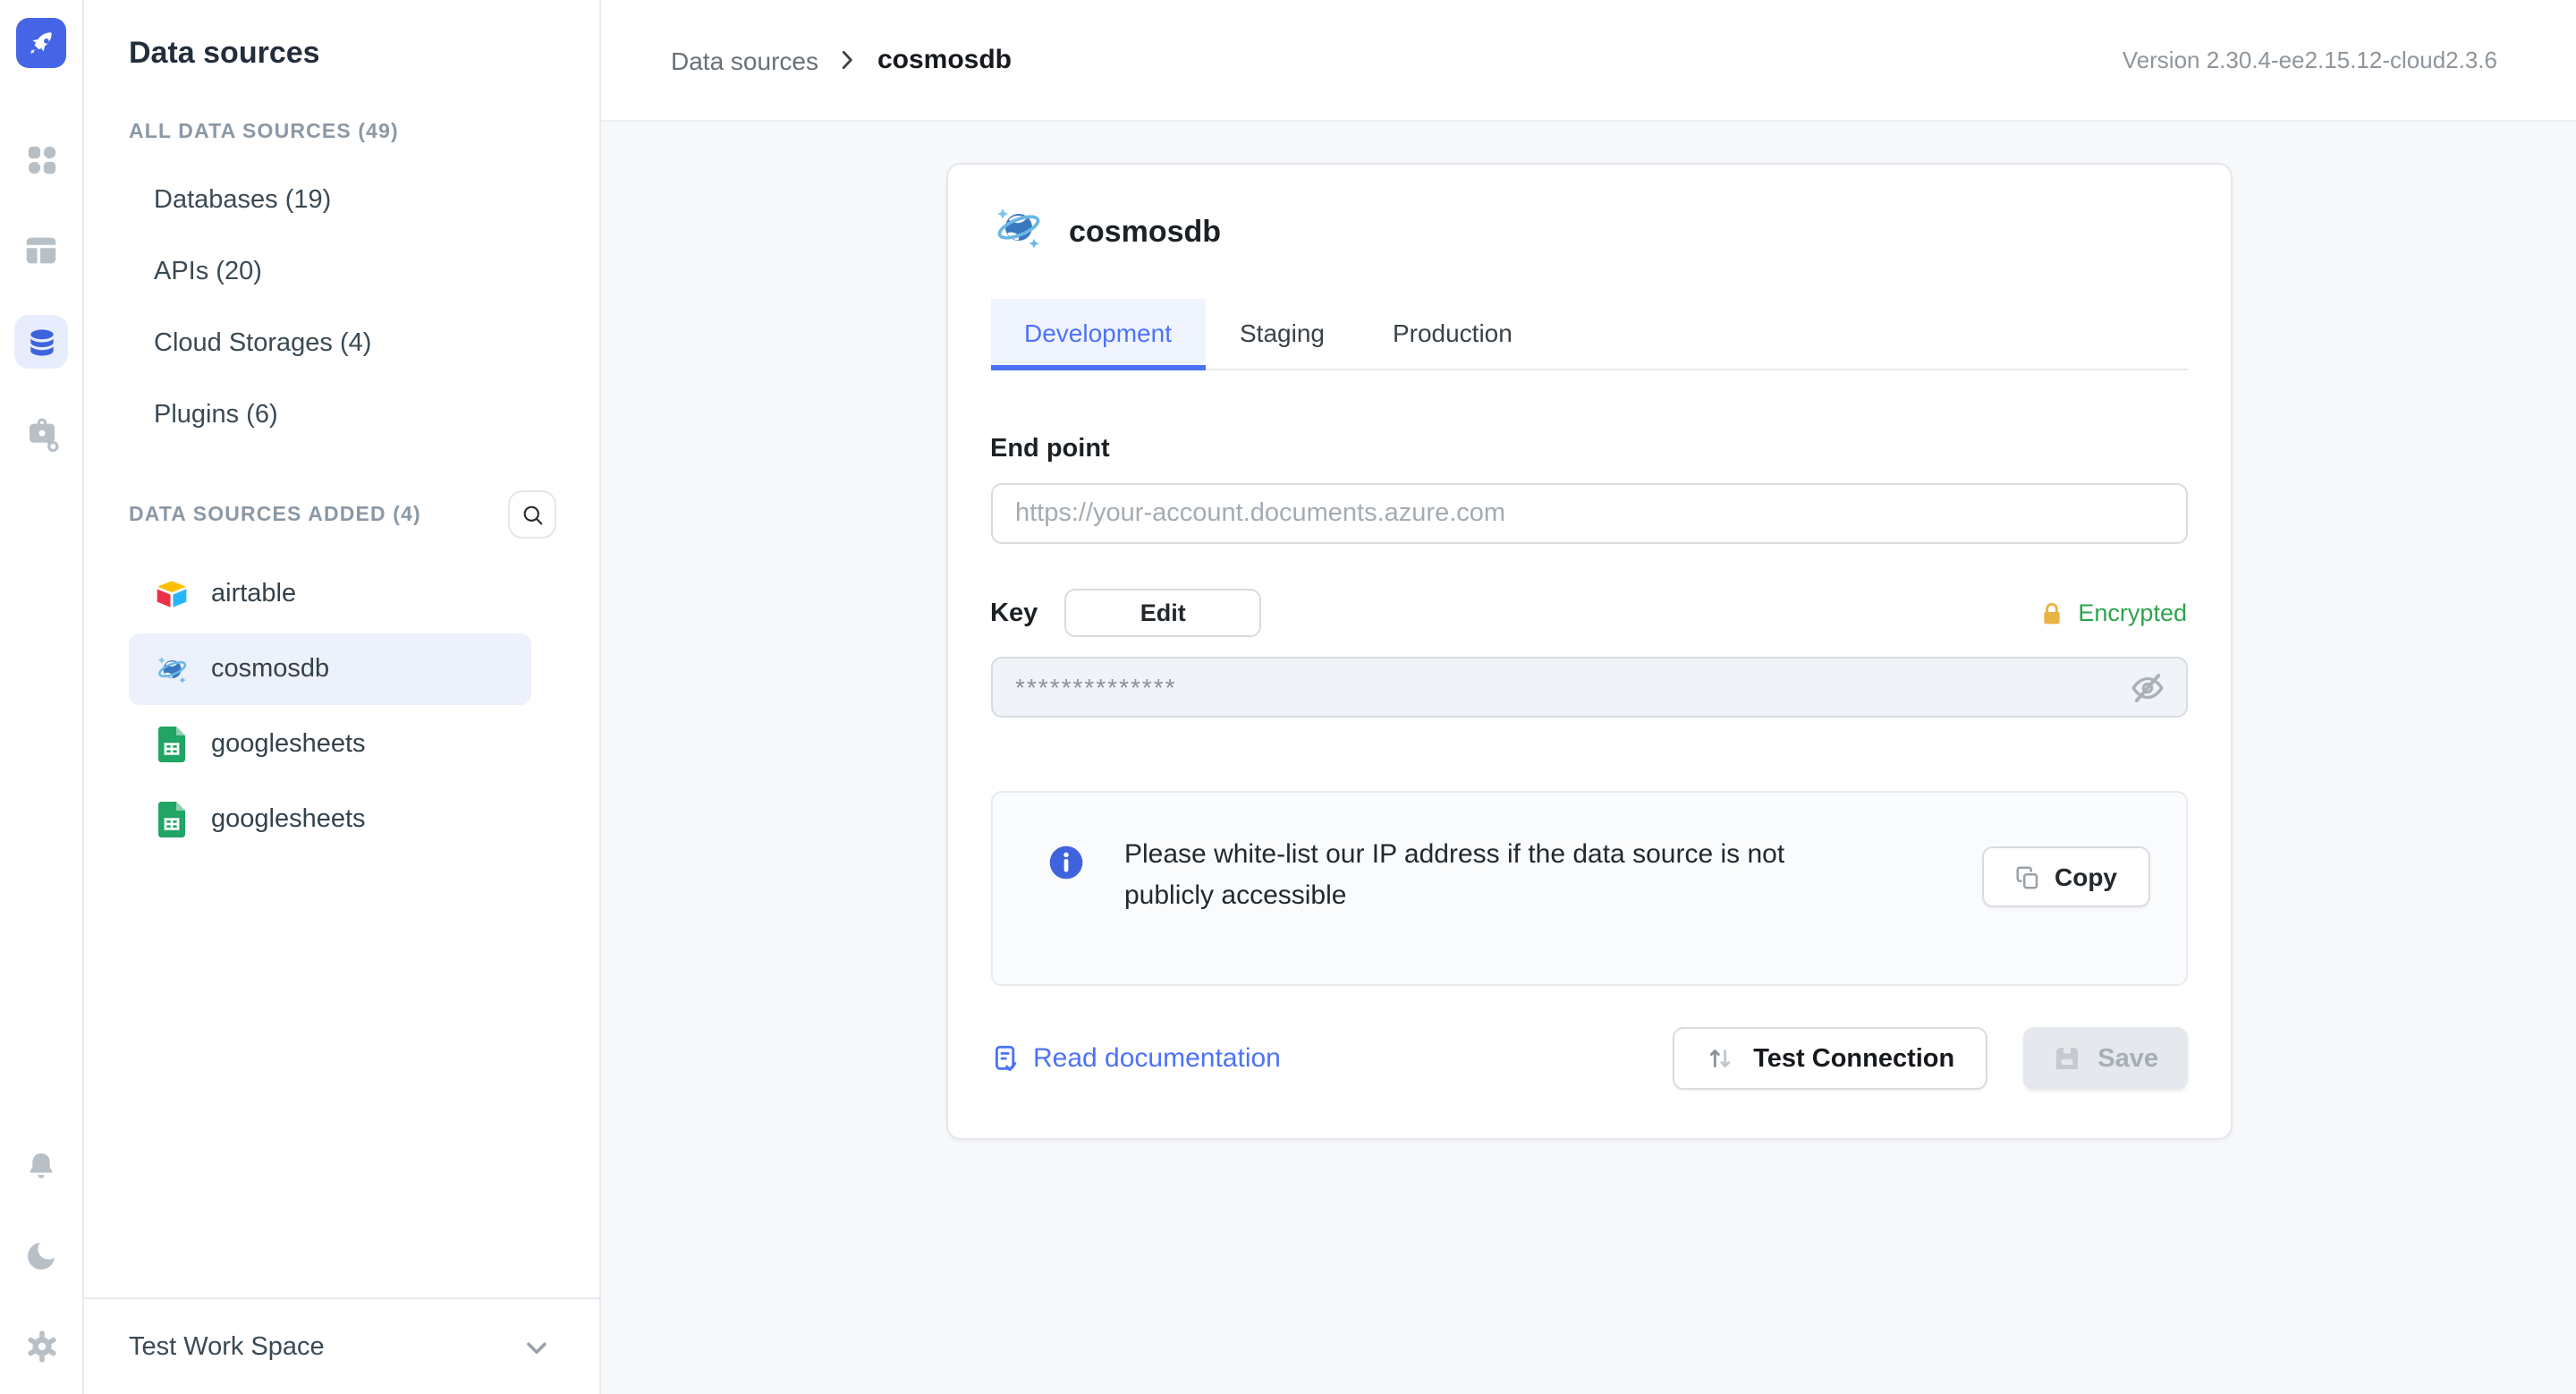 The height and width of the screenshot is (1394, 2576). I want to click on chevron-right-icon, so click(848, 60).